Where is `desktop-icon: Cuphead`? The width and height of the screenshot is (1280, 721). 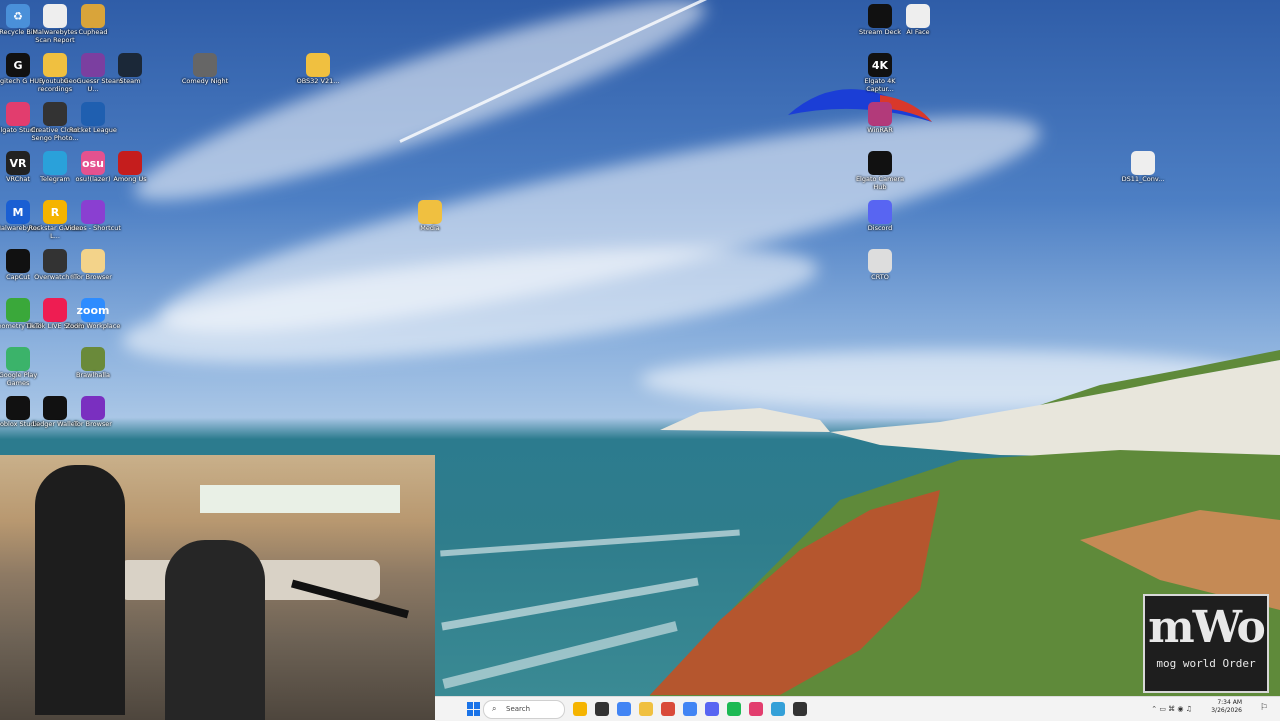
desktop-icon: Cuphead is located at coordinates (93, 20).